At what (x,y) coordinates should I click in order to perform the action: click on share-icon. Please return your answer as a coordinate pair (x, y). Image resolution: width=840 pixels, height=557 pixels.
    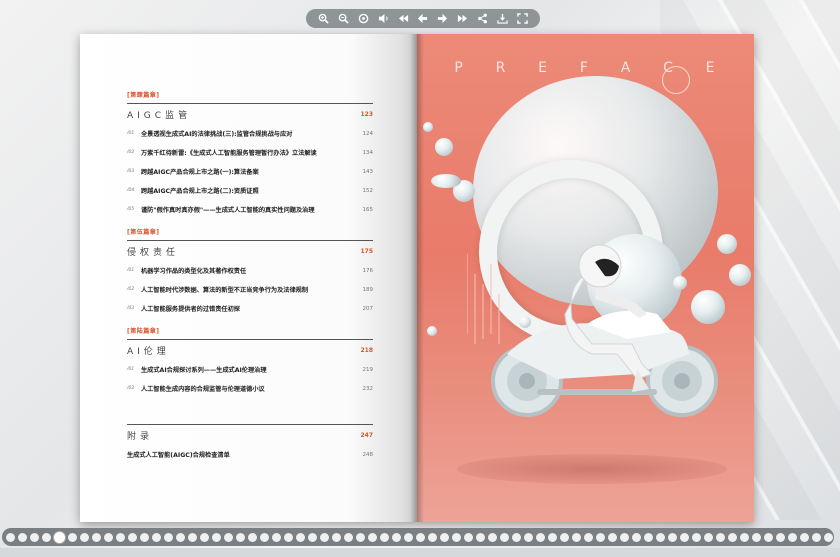
    Looking at the image, I should click on (482, 19).